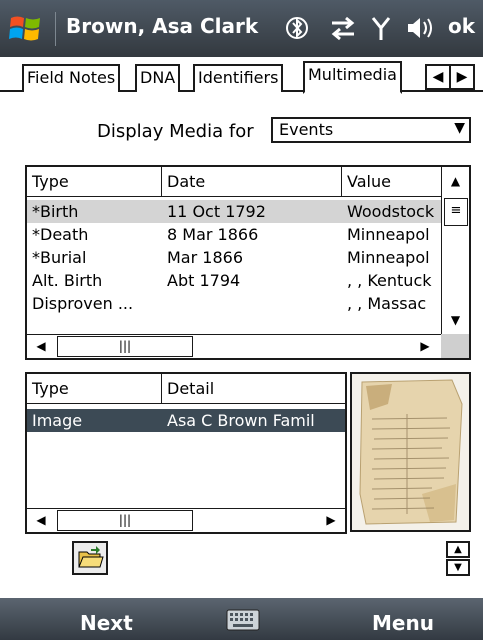 The width and height of the screenshot is (483, 640). What do you see at coordinates (71, 78) in the screenshot?
I see `tab-field-notes: Field Notes` at bounding box center [71, 78].